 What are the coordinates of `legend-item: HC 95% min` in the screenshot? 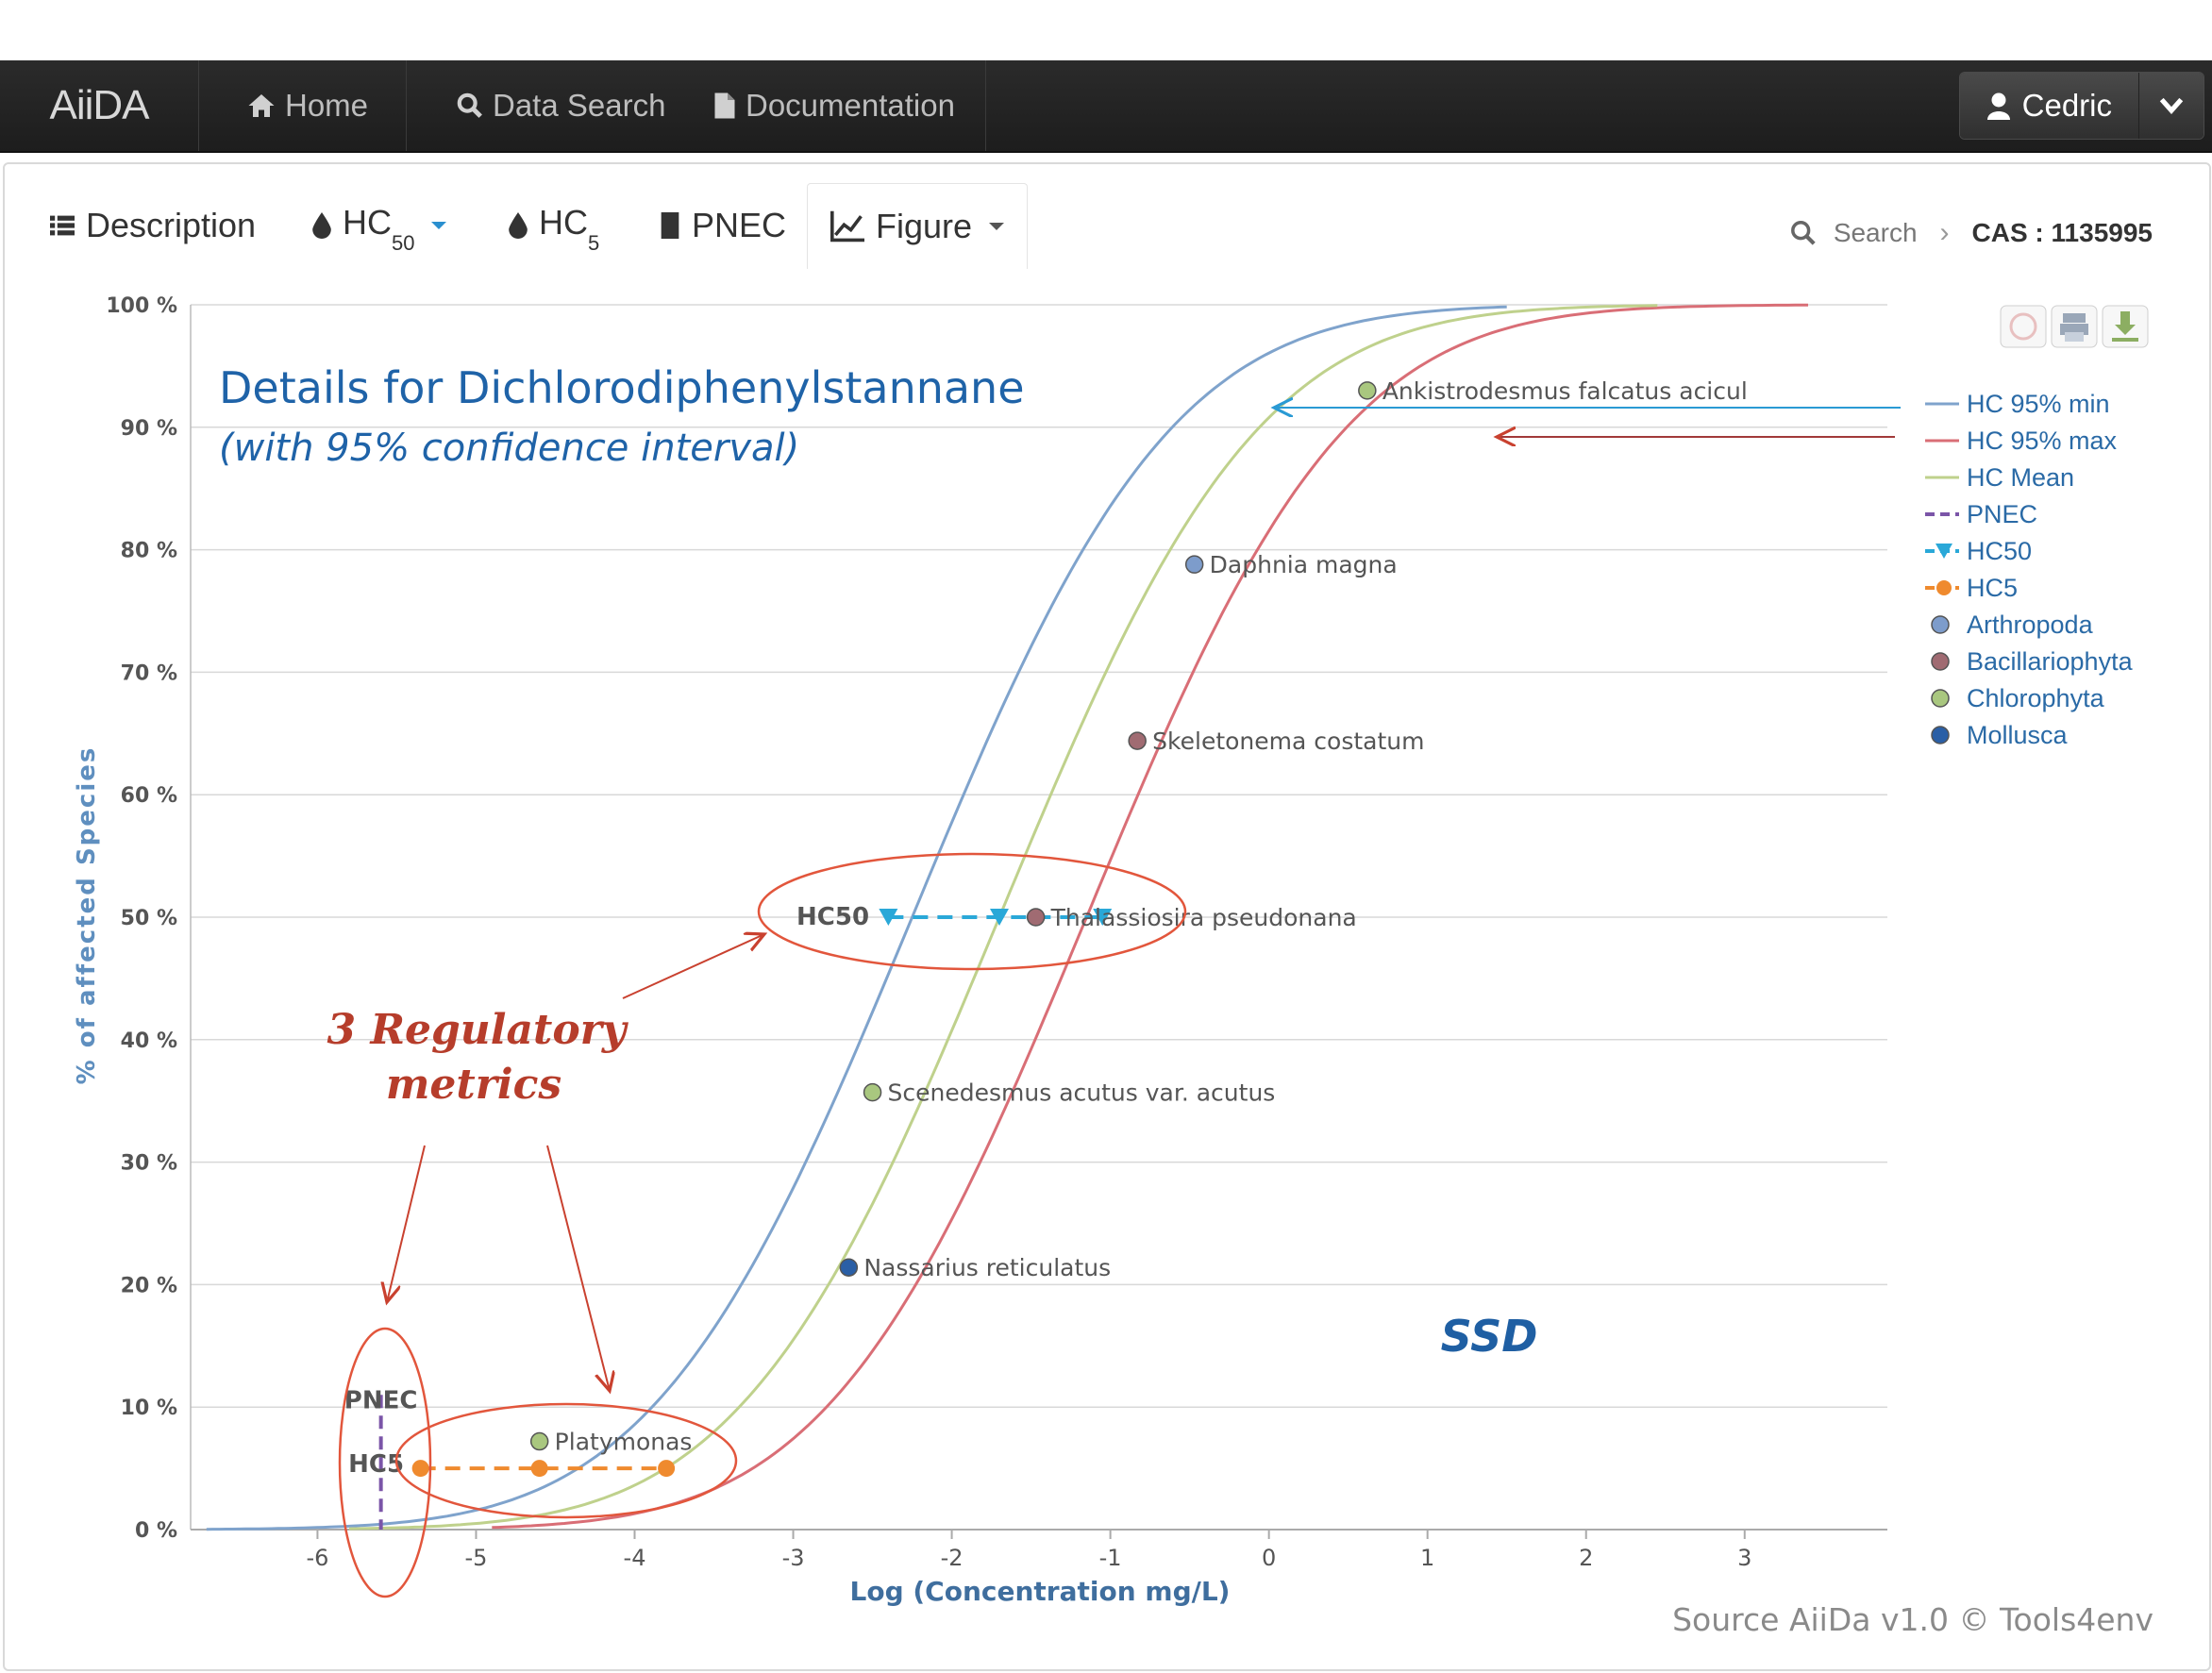 It's located at (2018, 404).